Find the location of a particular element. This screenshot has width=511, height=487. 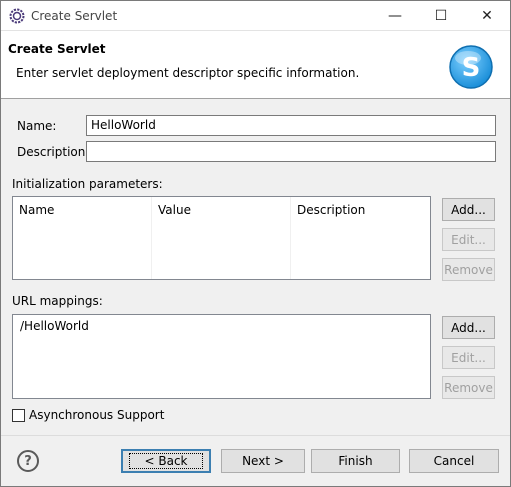

url-remove-button: Remove is located at coordinates (468, 387).